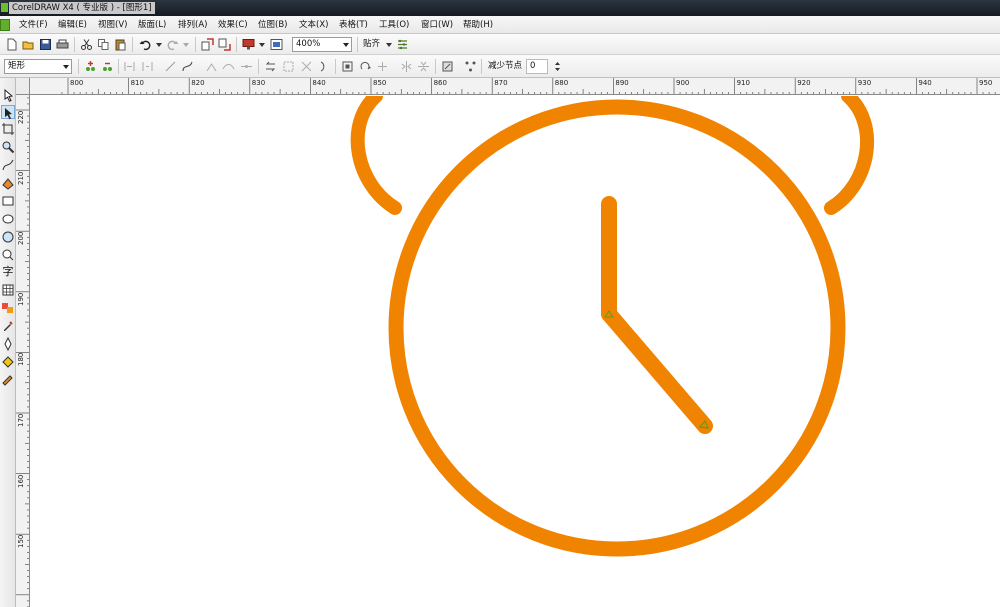  Describe the element at coordinates (986, 83) in the screenshot. I see `ruler-label: 950` at that location.